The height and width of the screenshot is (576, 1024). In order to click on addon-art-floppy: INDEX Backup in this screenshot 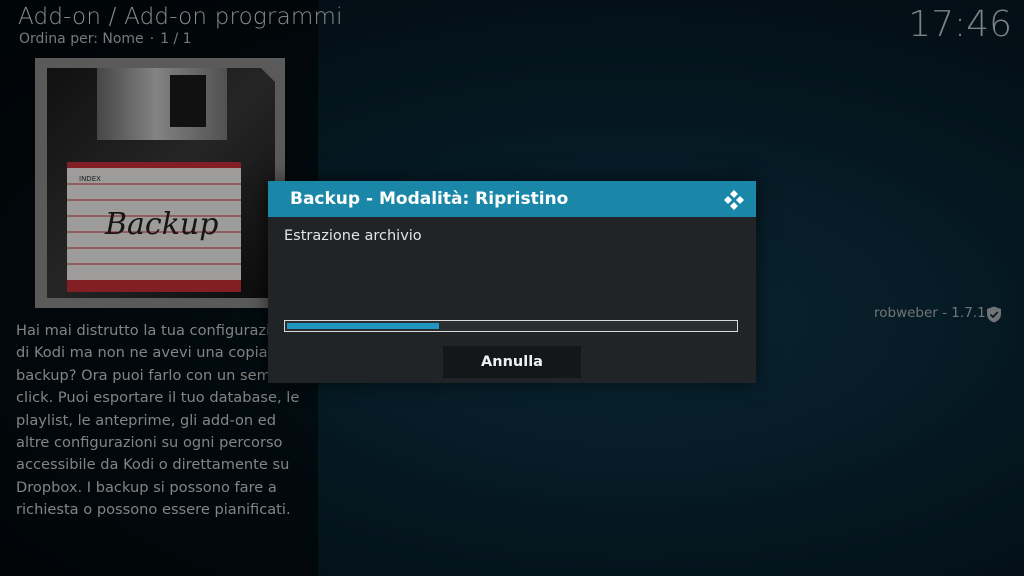, I will do `click(160, 183)`.